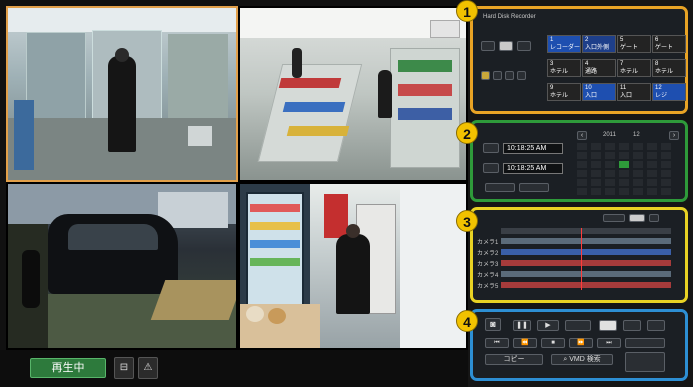 The height and width of the screenshot is (387, 693). I want to click on layout-9-button, so click(524, 46).